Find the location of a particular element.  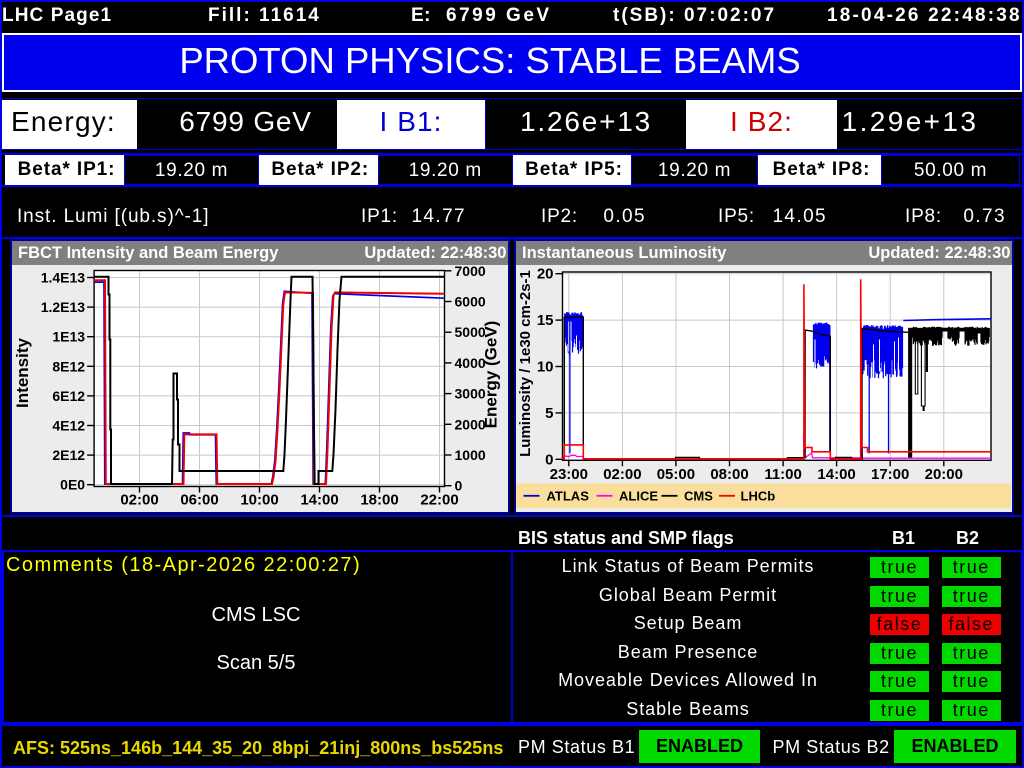

svg-text: 05:00 is located at coordinates (676, 474).